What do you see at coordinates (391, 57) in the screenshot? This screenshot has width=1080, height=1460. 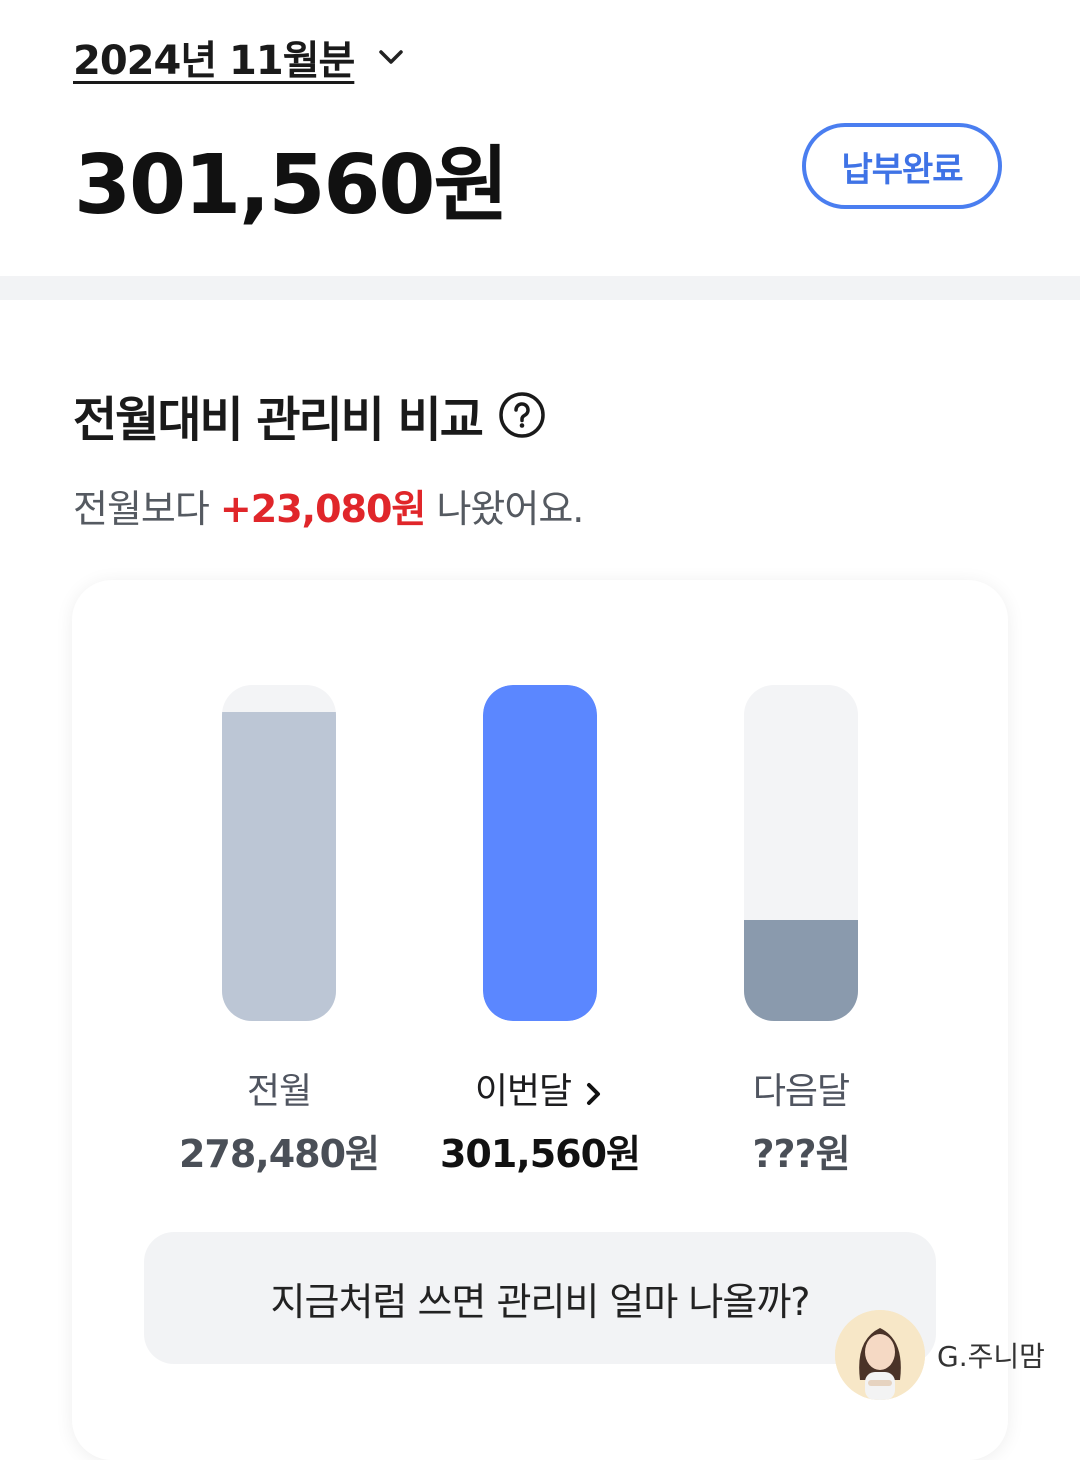 I see `chevron-down-icon` at bounding box center [391, 57].